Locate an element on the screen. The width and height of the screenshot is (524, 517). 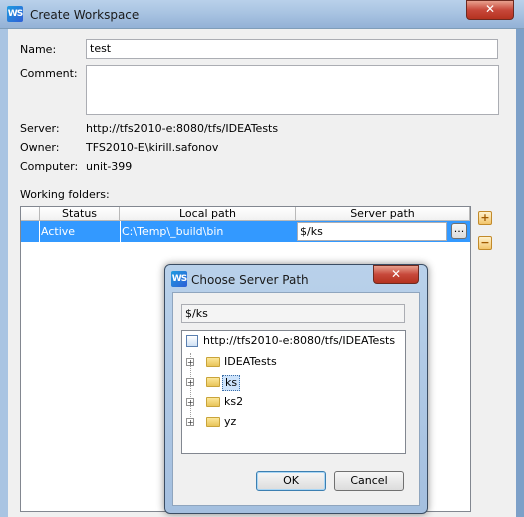
name-input: test is located at coordinates (292, 49).